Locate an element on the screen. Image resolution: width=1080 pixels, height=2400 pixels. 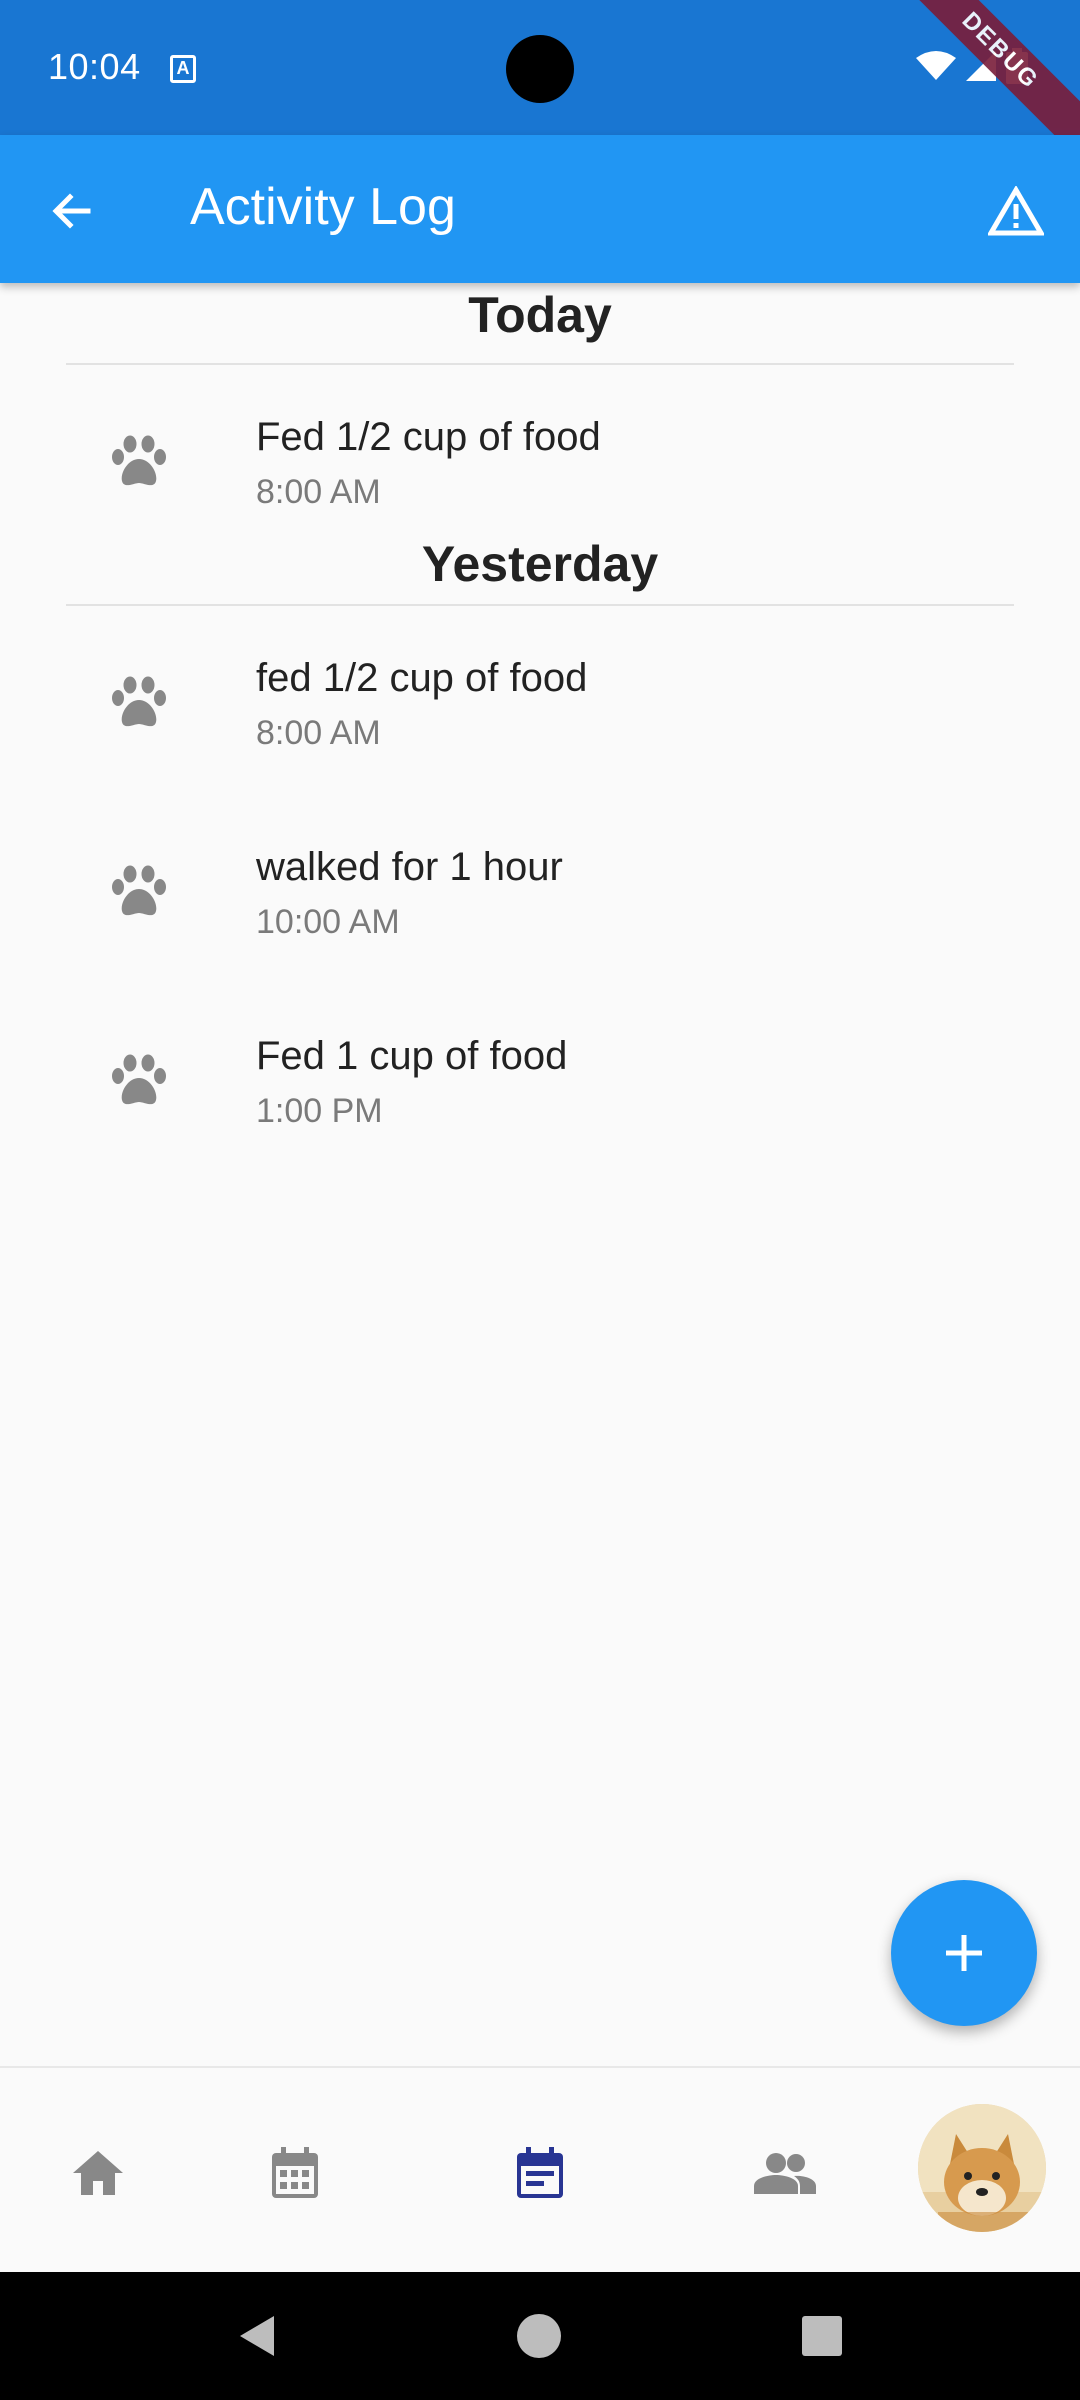
event-note-icon is located at coordinates (540, 2172).